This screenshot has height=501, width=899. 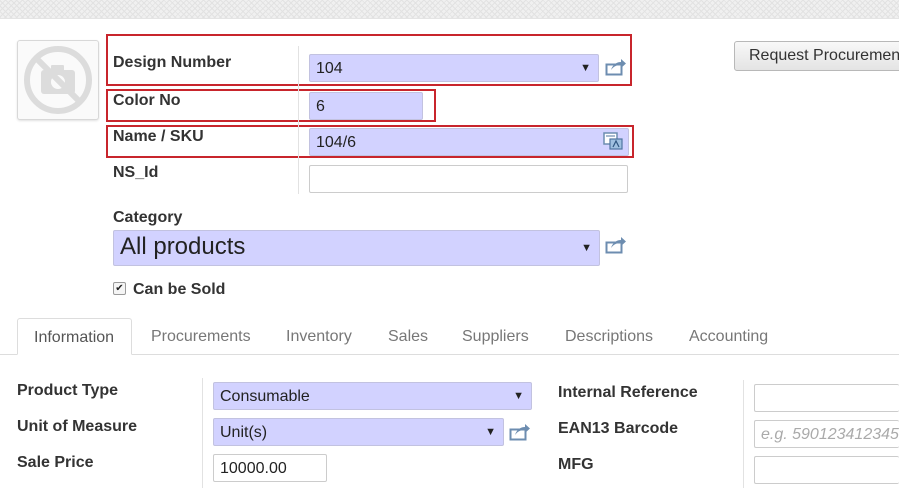 What do you see at coordinates (68, 390) in the screenshot?
I see `product-type-label: Product Type` at bounding box center [68, 390].